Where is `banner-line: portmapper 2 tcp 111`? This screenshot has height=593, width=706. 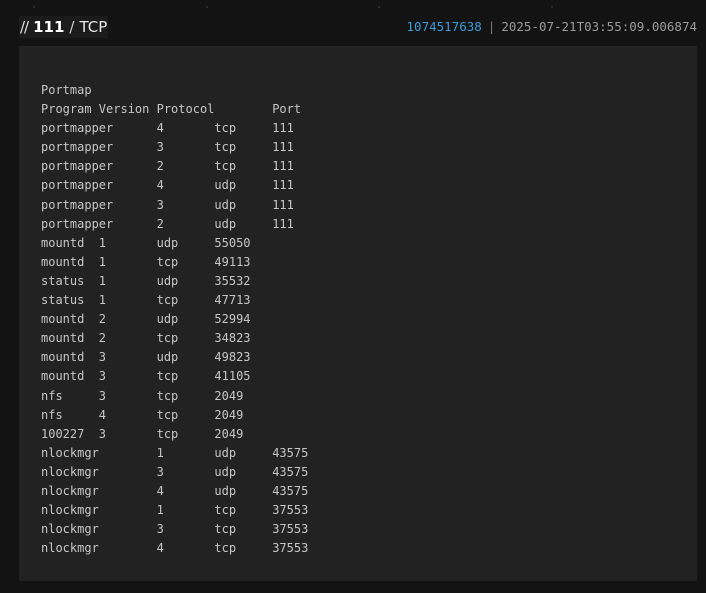
banner-line: portmapper 2 tcp 111 is located at coordinates (167, 166).